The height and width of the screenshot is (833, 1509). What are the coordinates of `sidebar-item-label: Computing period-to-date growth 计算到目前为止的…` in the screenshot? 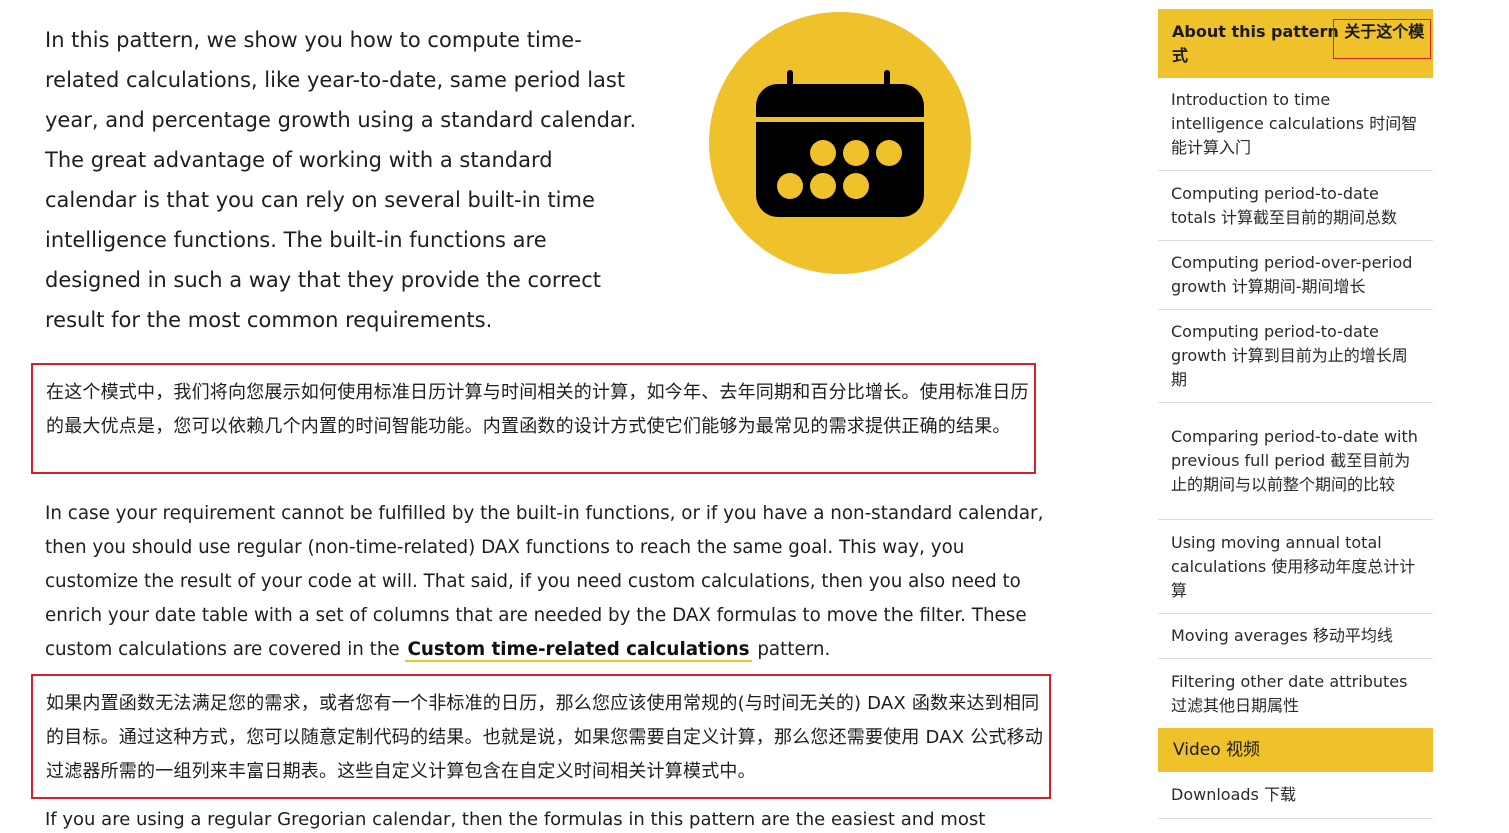 It's located at (1289, 355).